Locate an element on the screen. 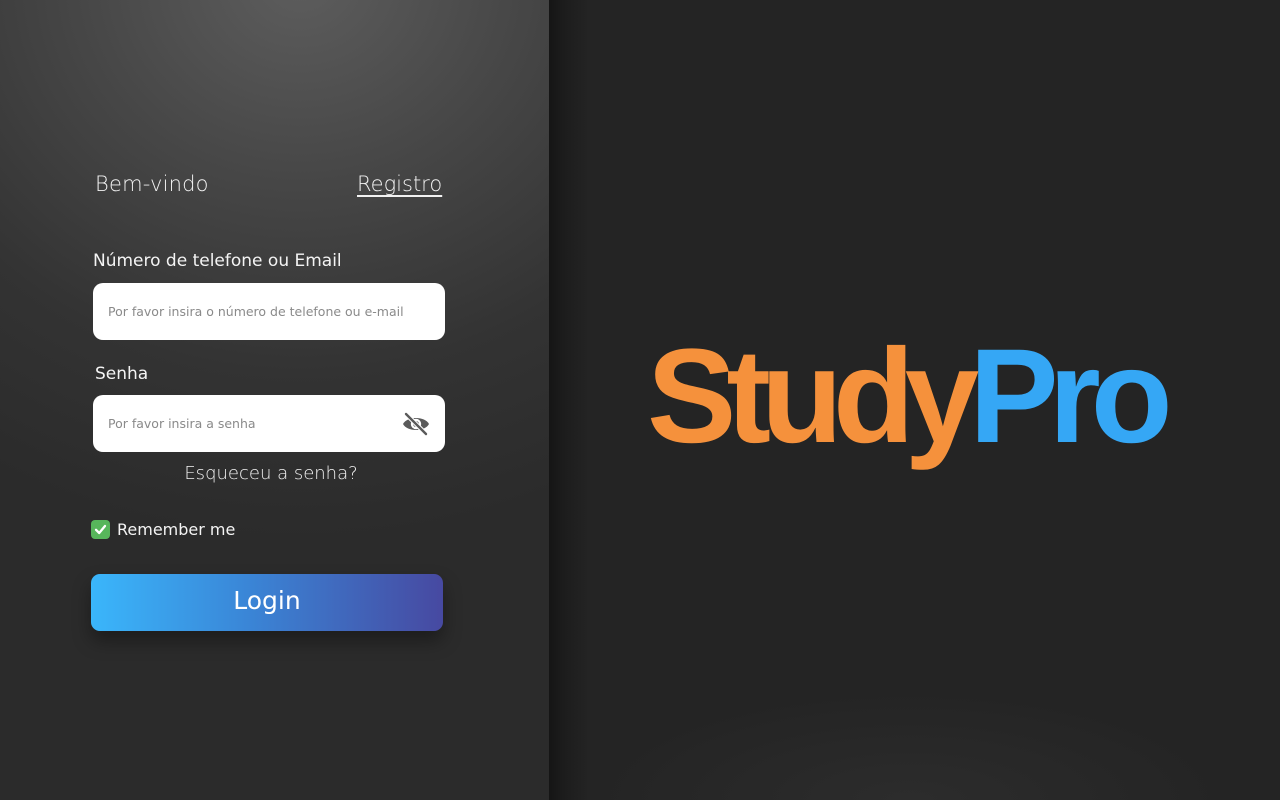 The image size is (1280, 800). register-link: Registro is located at coordinates (399, 184).